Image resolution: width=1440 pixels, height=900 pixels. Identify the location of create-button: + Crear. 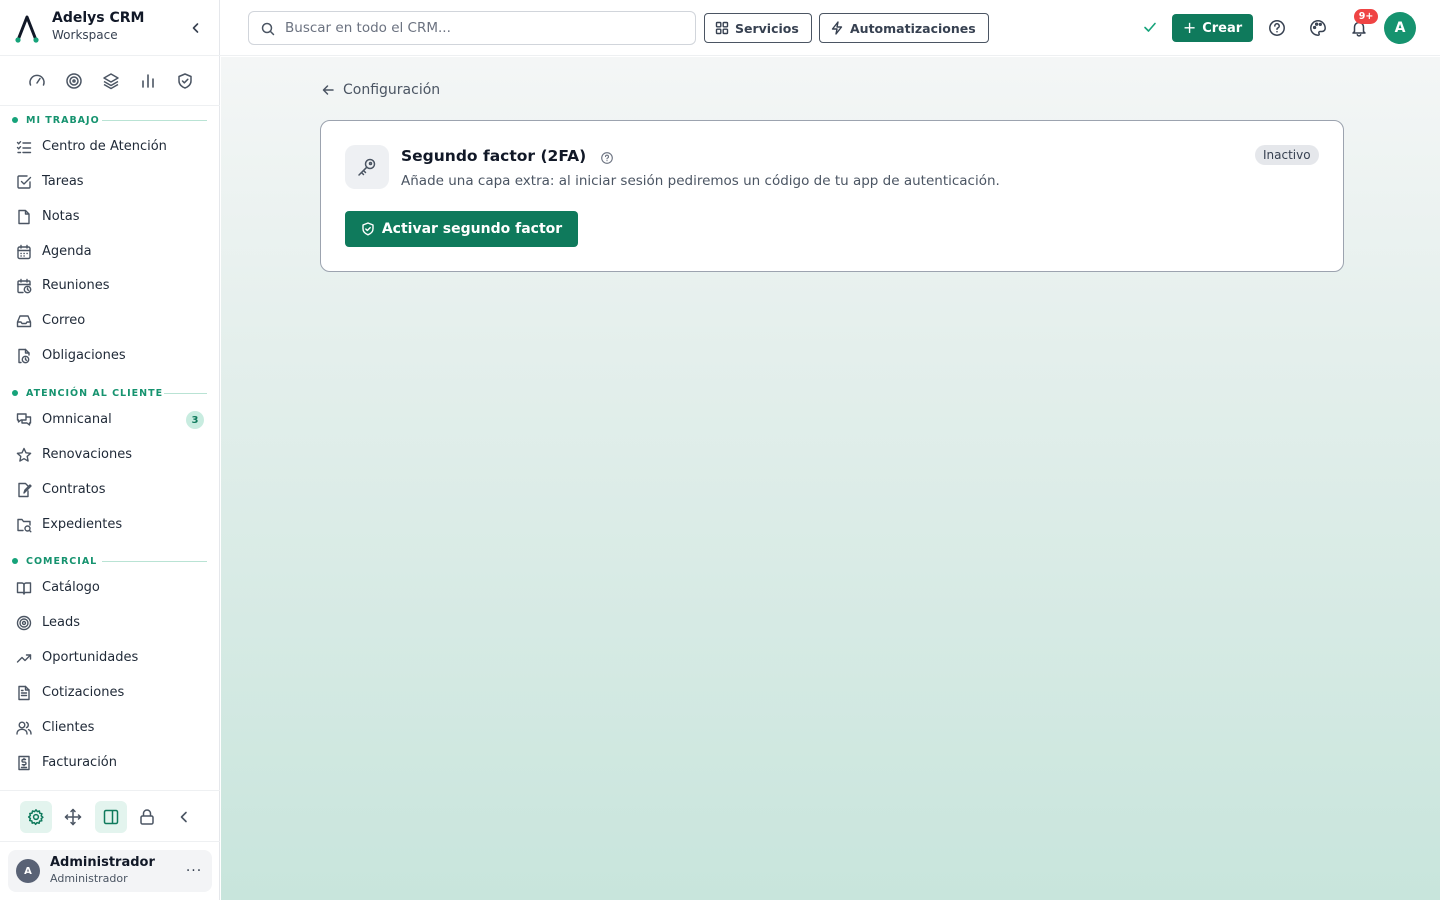
(1212, 28).